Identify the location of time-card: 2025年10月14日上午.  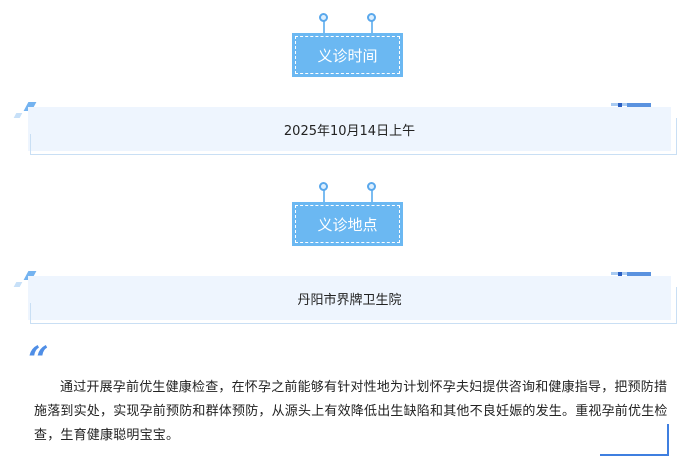
(349, 129).